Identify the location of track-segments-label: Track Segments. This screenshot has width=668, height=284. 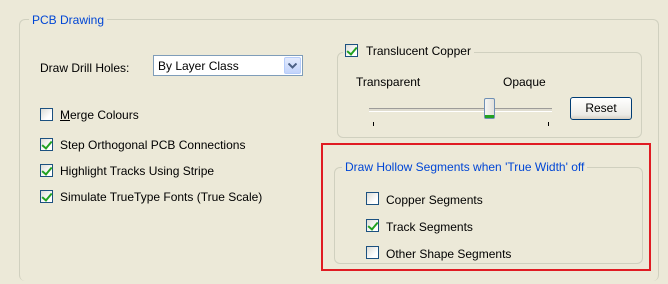
(429, 227).